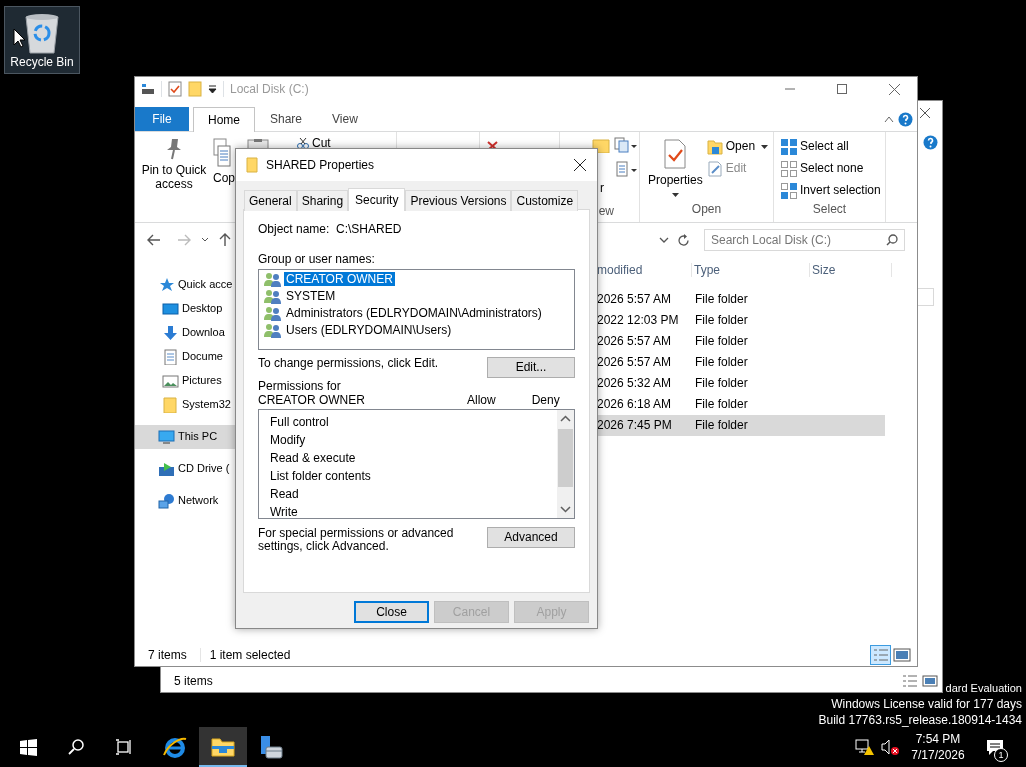 The width and height of the screenshot is (1026, 767). Describe the element at coordinates (889, 119) in the screenshot. I see `collapse-caret-icon` at that location.